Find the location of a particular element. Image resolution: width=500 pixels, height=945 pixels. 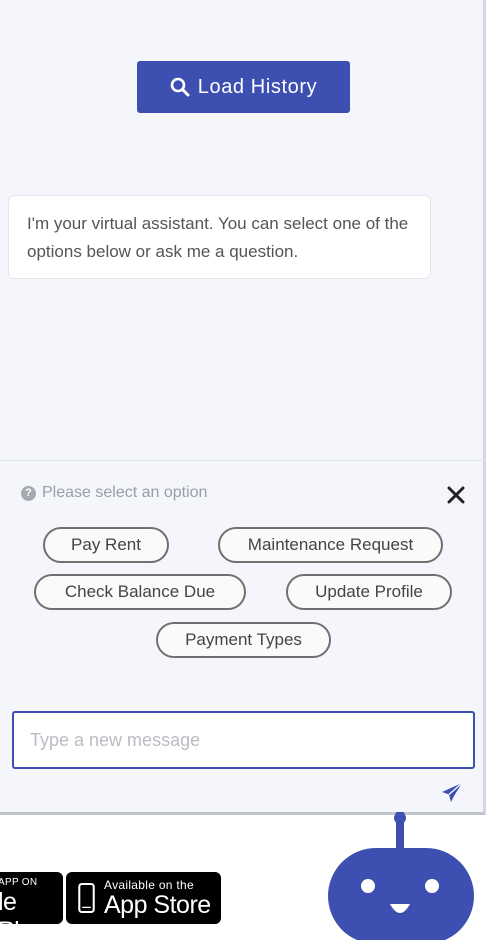

app-store-big-text: App Store is located at coordinates (157, 905).